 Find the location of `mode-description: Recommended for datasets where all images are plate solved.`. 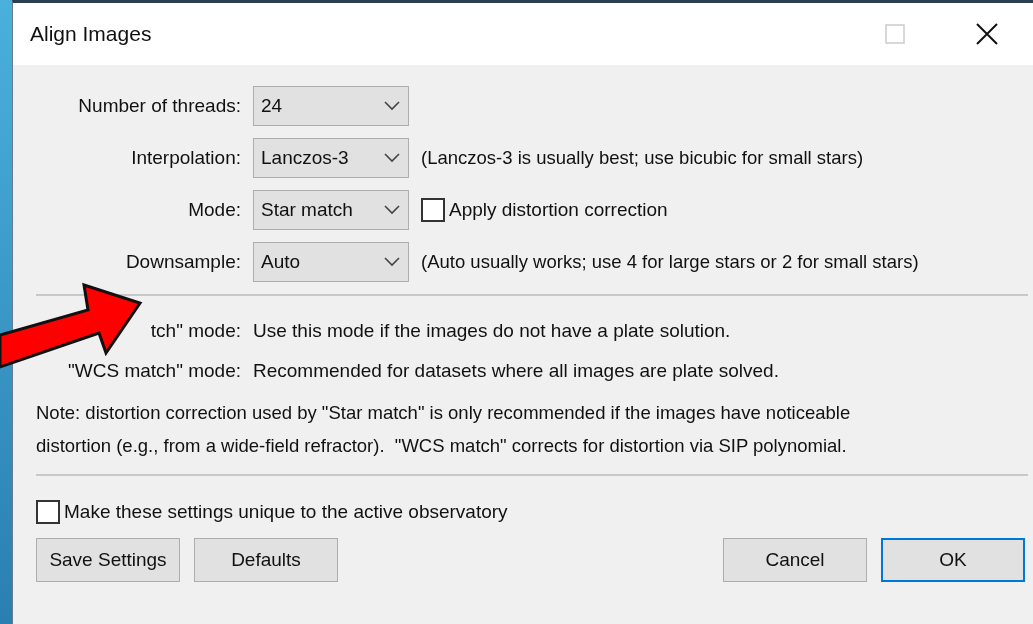

mode-description: Recommended for datasets where all images are plate solved. is located at coordinates (516, 371).